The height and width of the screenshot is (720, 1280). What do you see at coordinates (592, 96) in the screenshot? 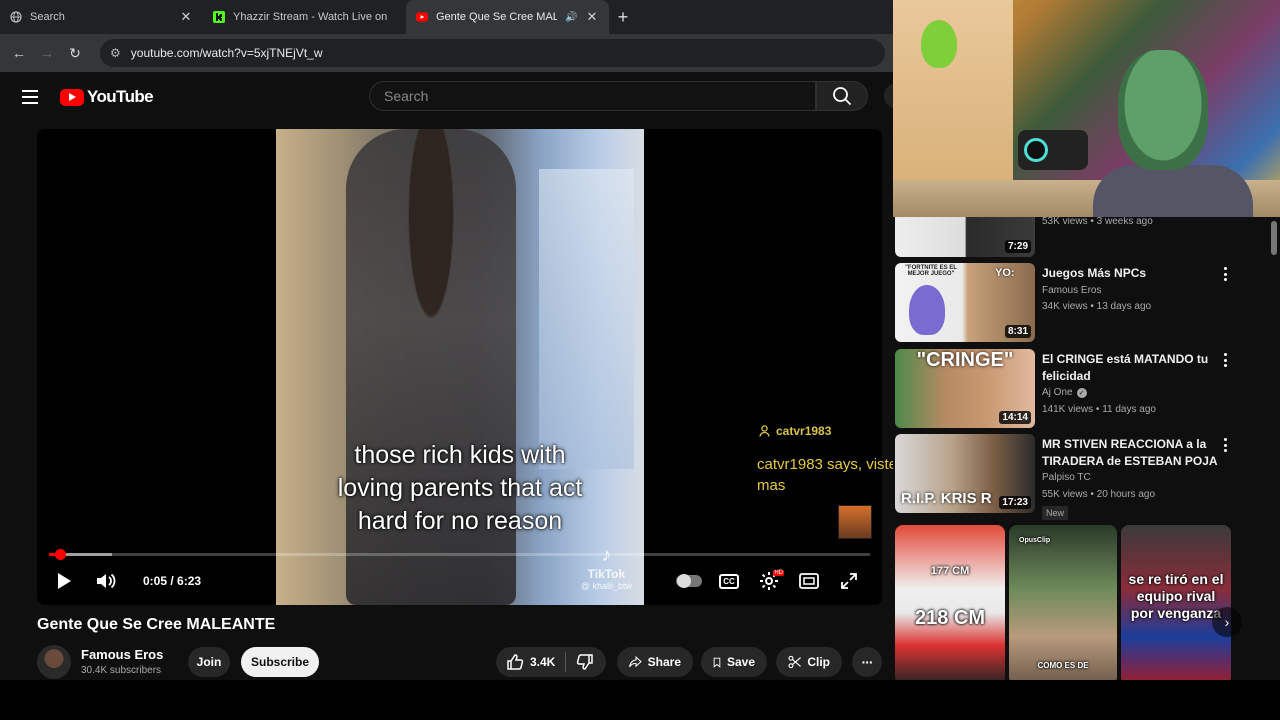
I see `search-input: Search` at bounding box center [592, 96].